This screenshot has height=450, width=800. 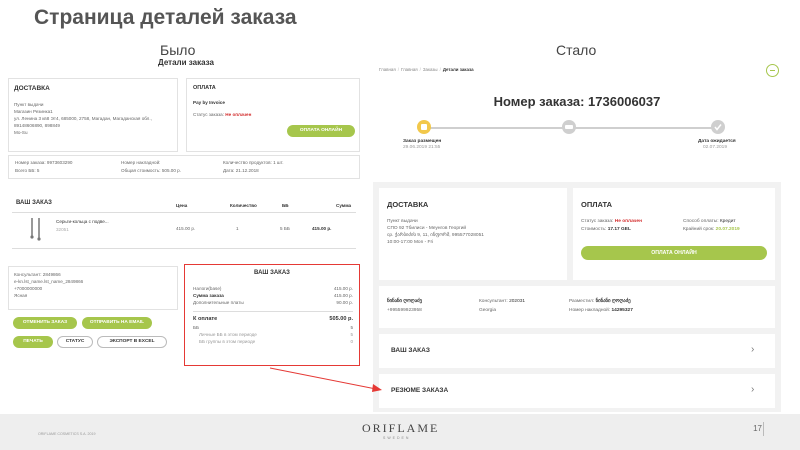 I want to click on oriflame-logo: ORIFLAME, so click(x=401, y=428).